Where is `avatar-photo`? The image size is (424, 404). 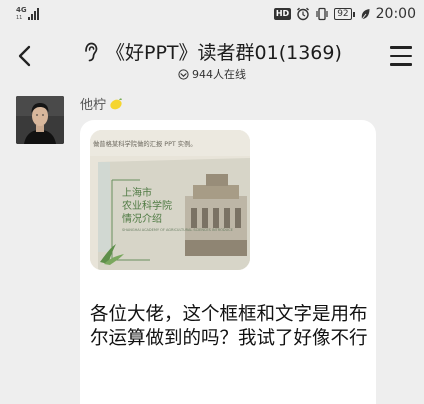
avatar-photo is located at coordinates (40, 120).